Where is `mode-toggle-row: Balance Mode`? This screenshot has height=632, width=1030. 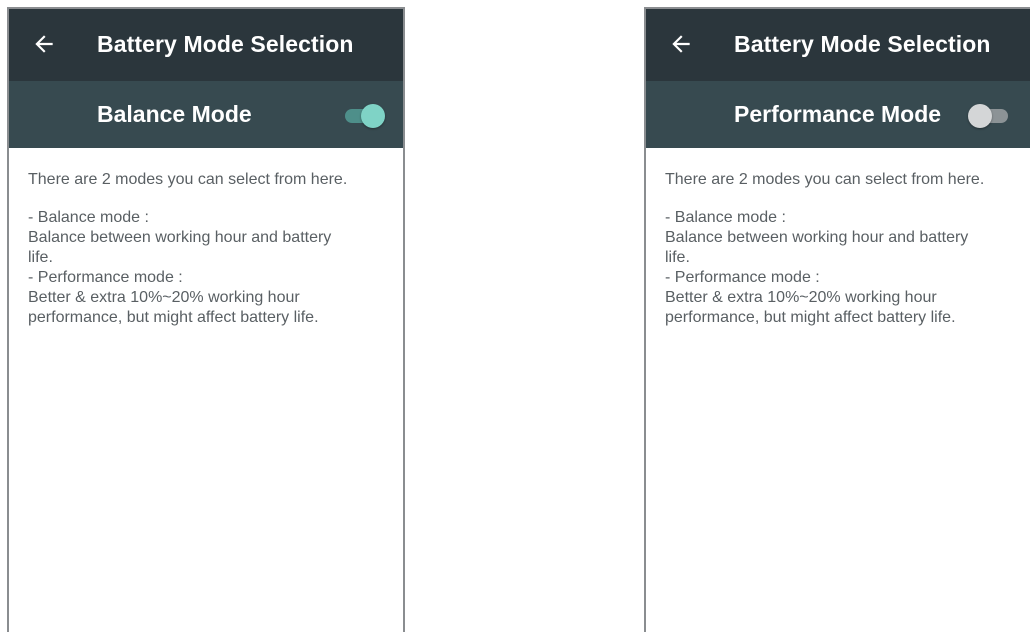
mode-toggle-row: Balance Mode is located at coordinates (206, 114).